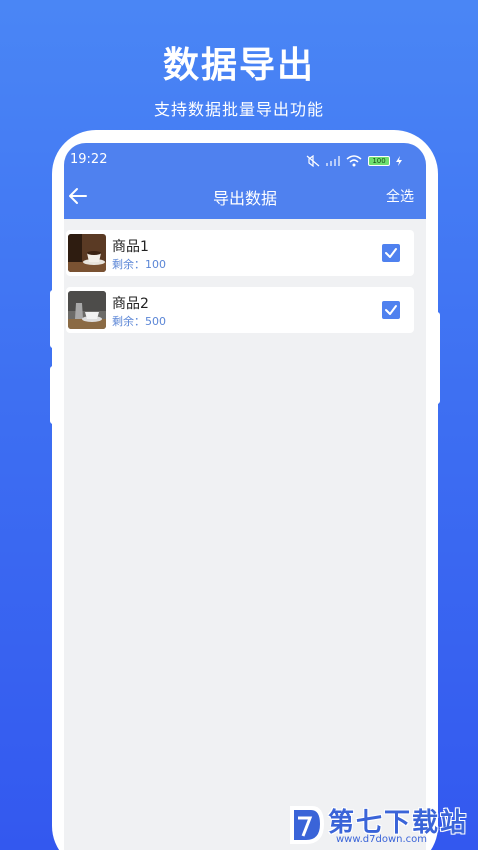 This screenshot has height=850, width=478. I want to click on status-icons: 100, so click(354, 161).